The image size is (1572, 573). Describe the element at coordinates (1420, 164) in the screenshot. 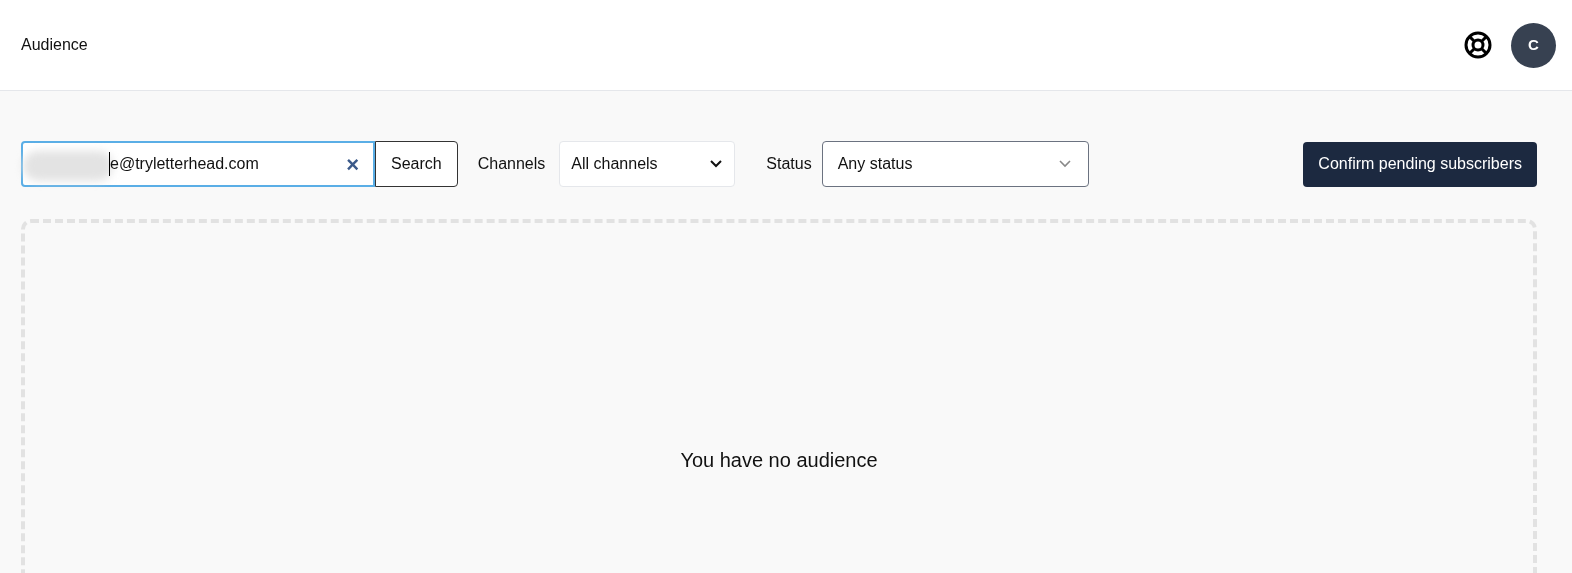

I see `confirm-pending-button: Confirm pending subscribers` at that location.